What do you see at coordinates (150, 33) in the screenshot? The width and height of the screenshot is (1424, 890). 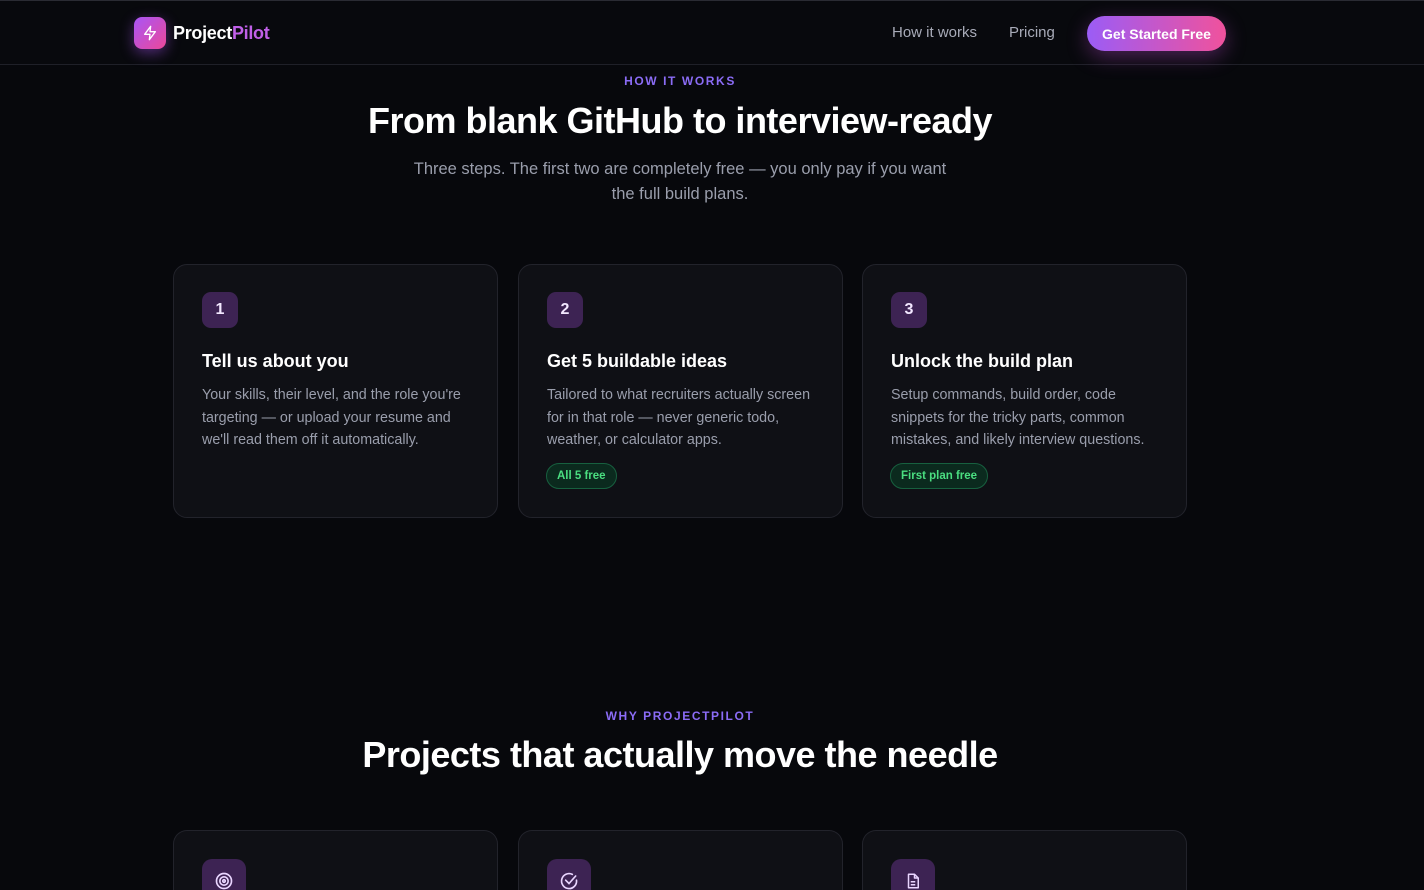 I see `lightning-icon` at bounding box center [150, 33].